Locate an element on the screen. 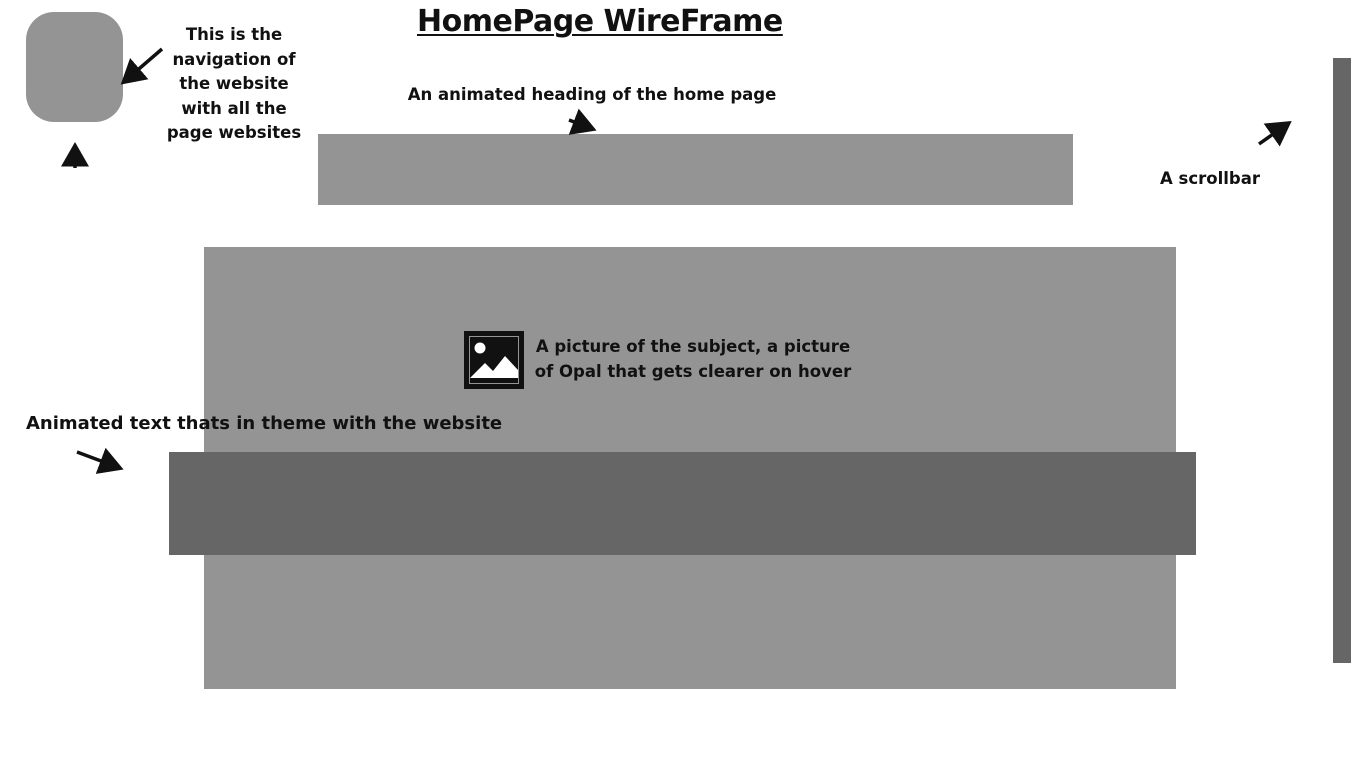 The image size is (1366, 768). scrollbar-placeholder is located at coordinates (1342, 360).